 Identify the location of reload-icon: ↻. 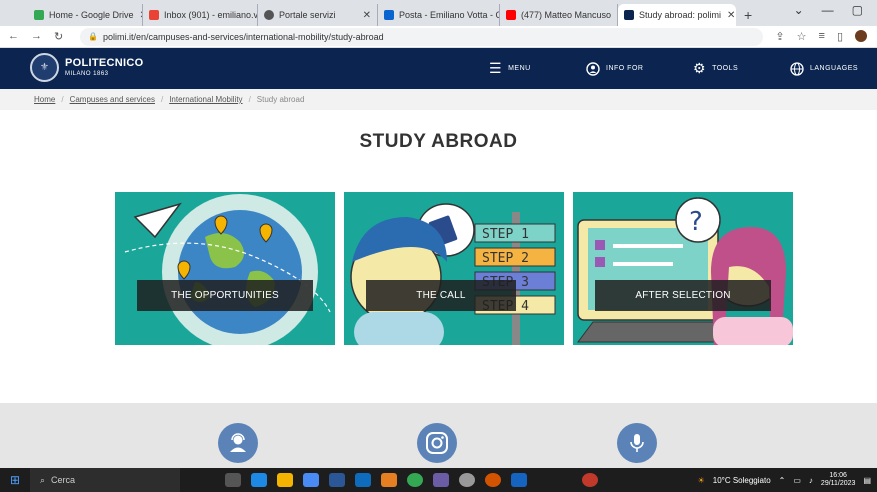
(58, 36).